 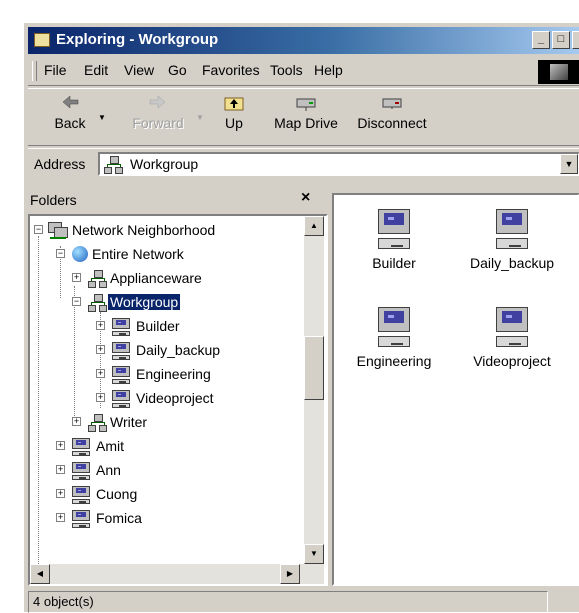 What do you see at coordinates (158, 102) in the screenshot?
I see `forward-arrow-icon` at bounding box center [158, 102].